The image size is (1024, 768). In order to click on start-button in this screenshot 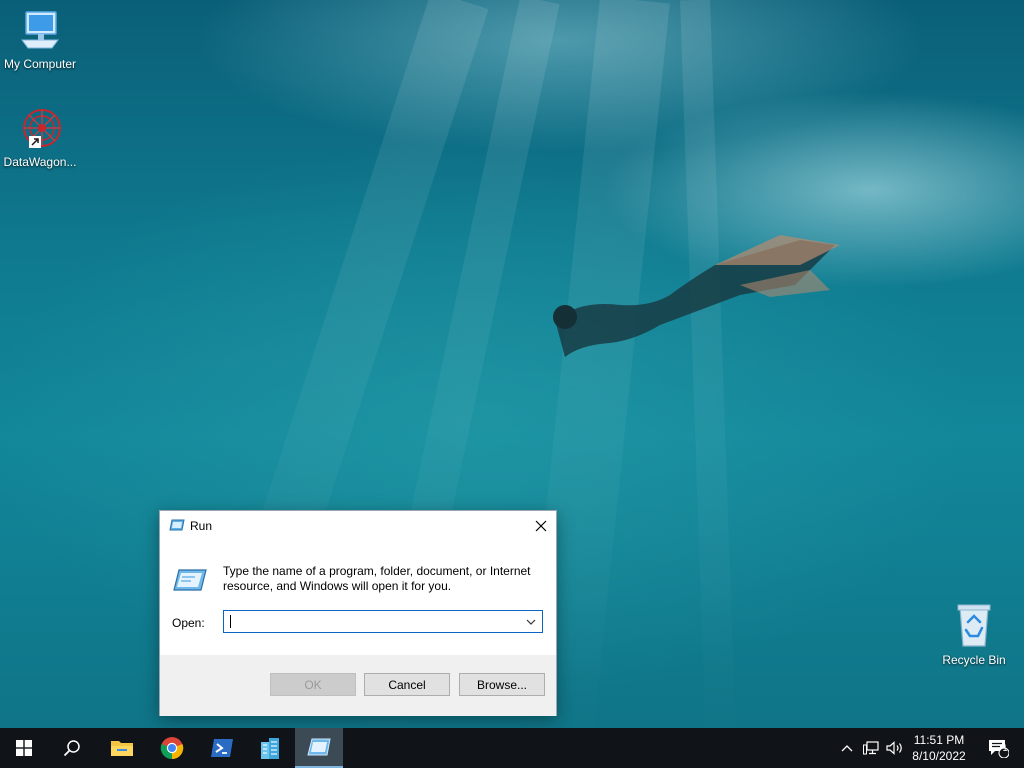, I will do `click(24, 748)`.